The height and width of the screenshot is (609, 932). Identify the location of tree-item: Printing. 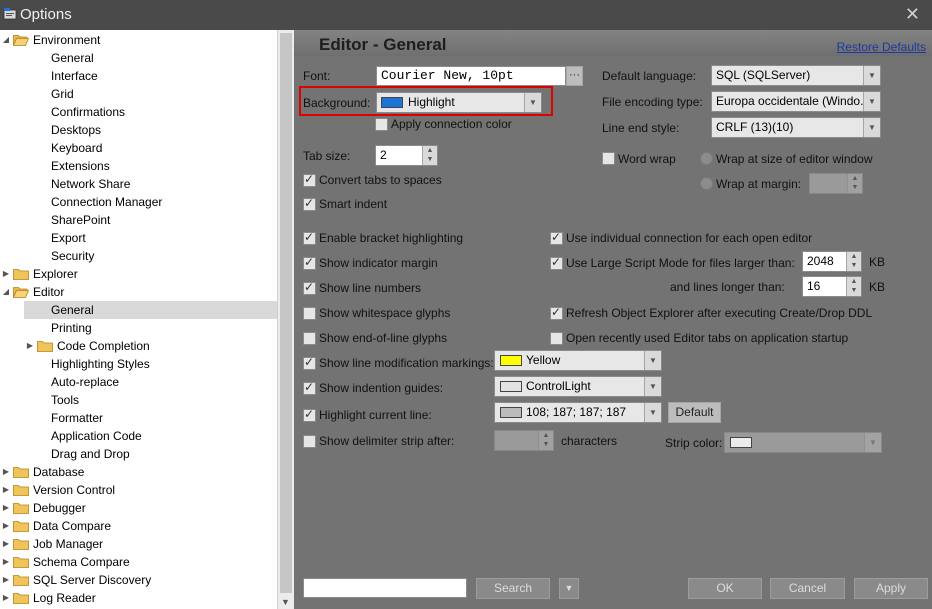
(138, 328).